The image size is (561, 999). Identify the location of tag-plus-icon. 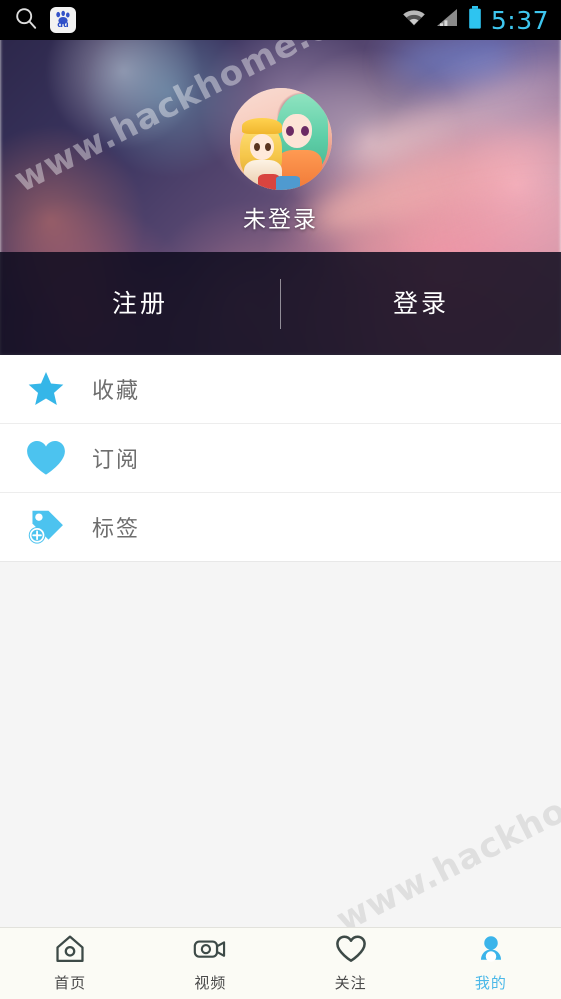
(46, 527).